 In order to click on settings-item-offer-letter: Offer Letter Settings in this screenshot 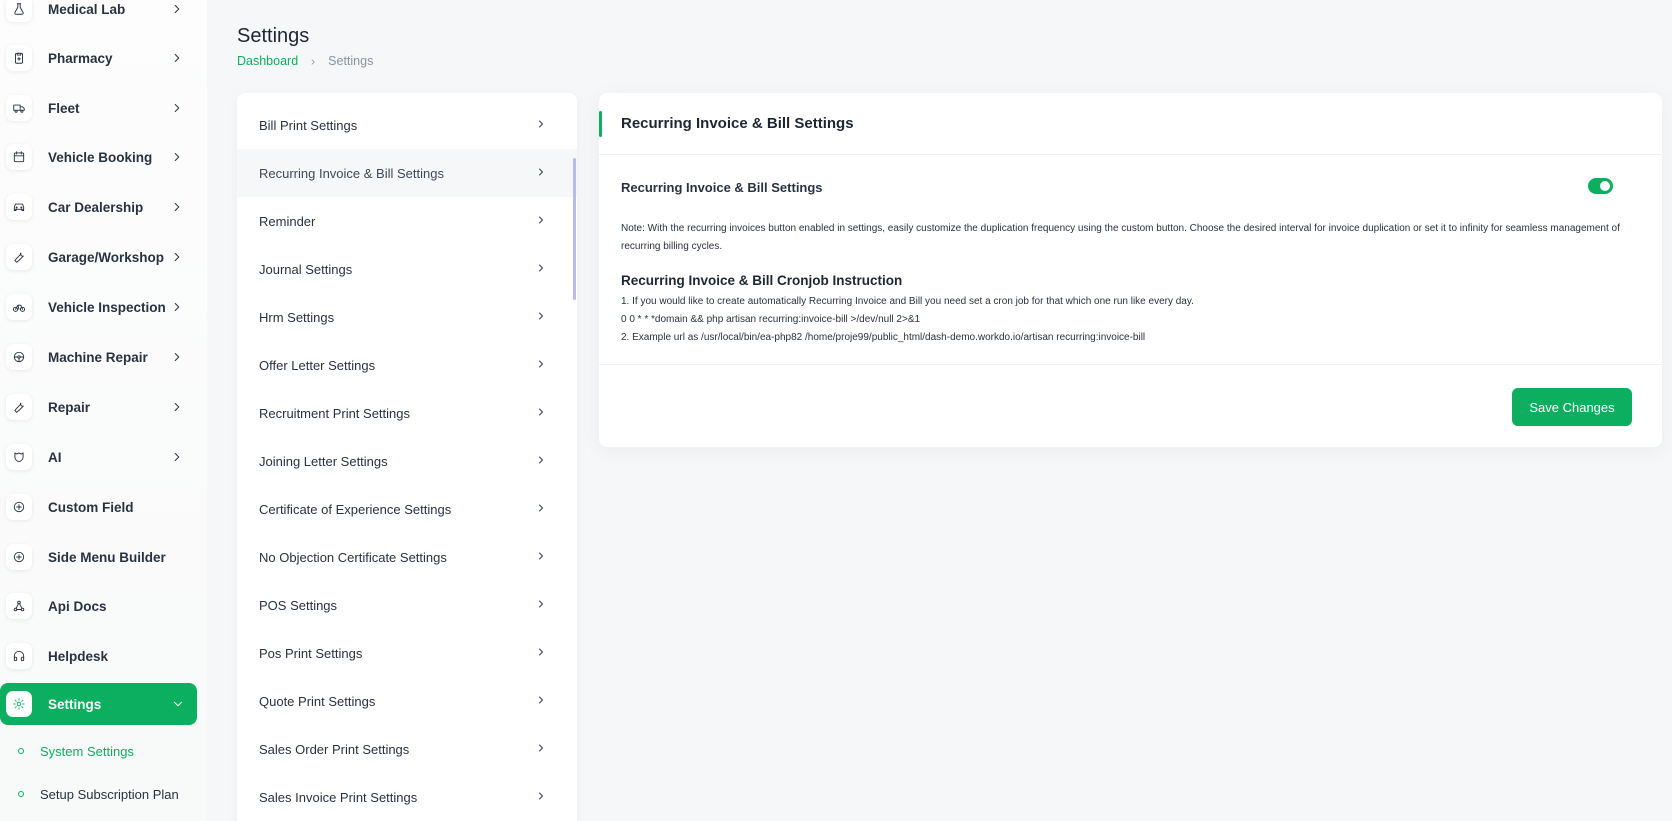, I will do `click(407, 365)`.